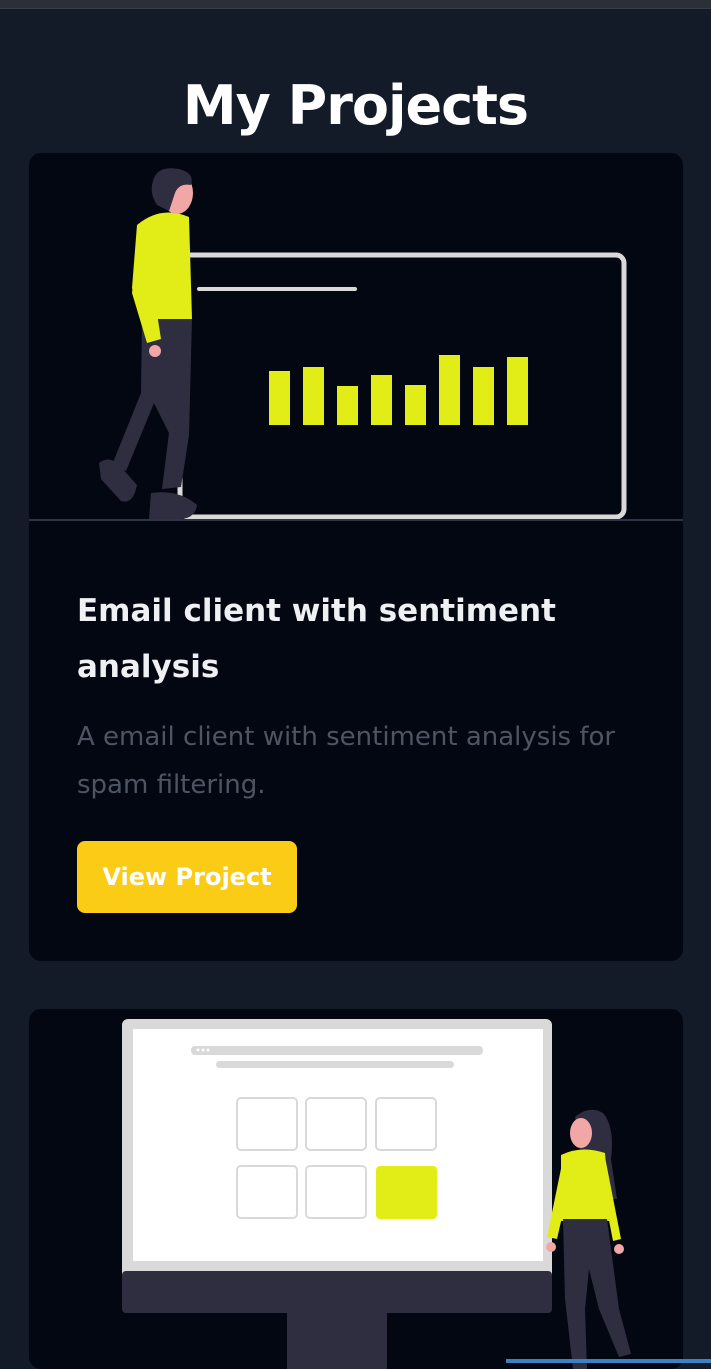 The image size is (711, 1369). Describe the element at coordinates (356, 520) in the screenshot. I see `card-divider` at that location.